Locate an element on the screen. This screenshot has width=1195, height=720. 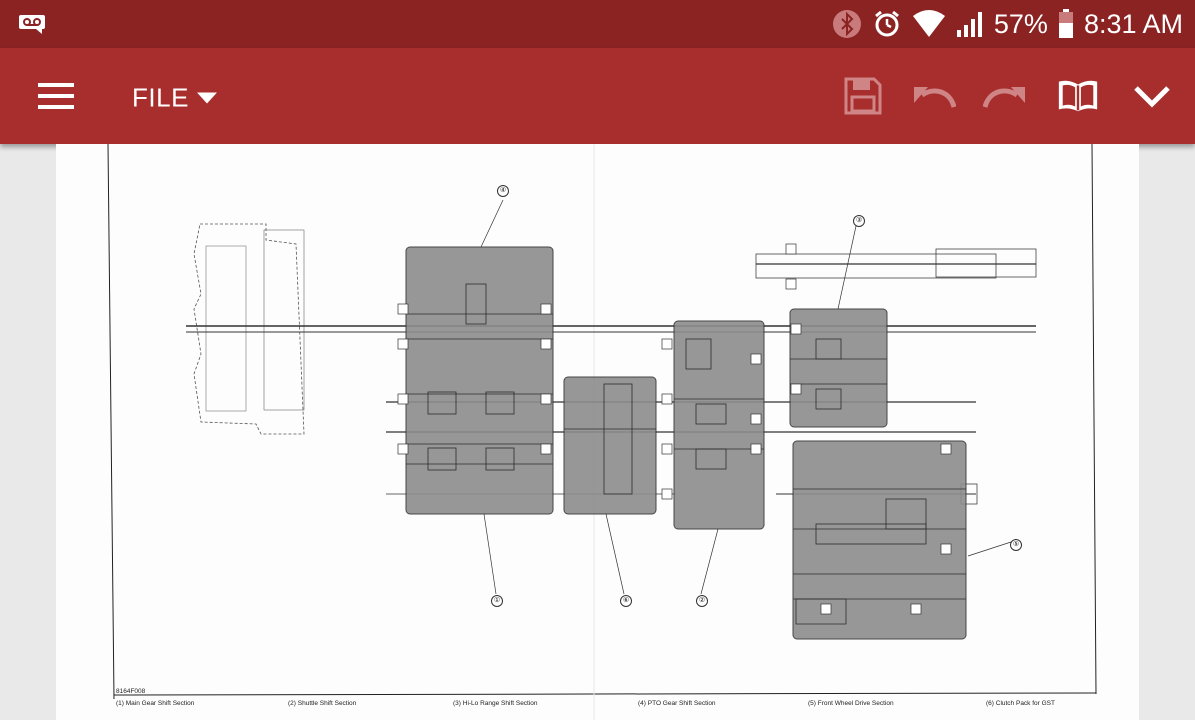
undo-icon is located at coordinates (935, 97).